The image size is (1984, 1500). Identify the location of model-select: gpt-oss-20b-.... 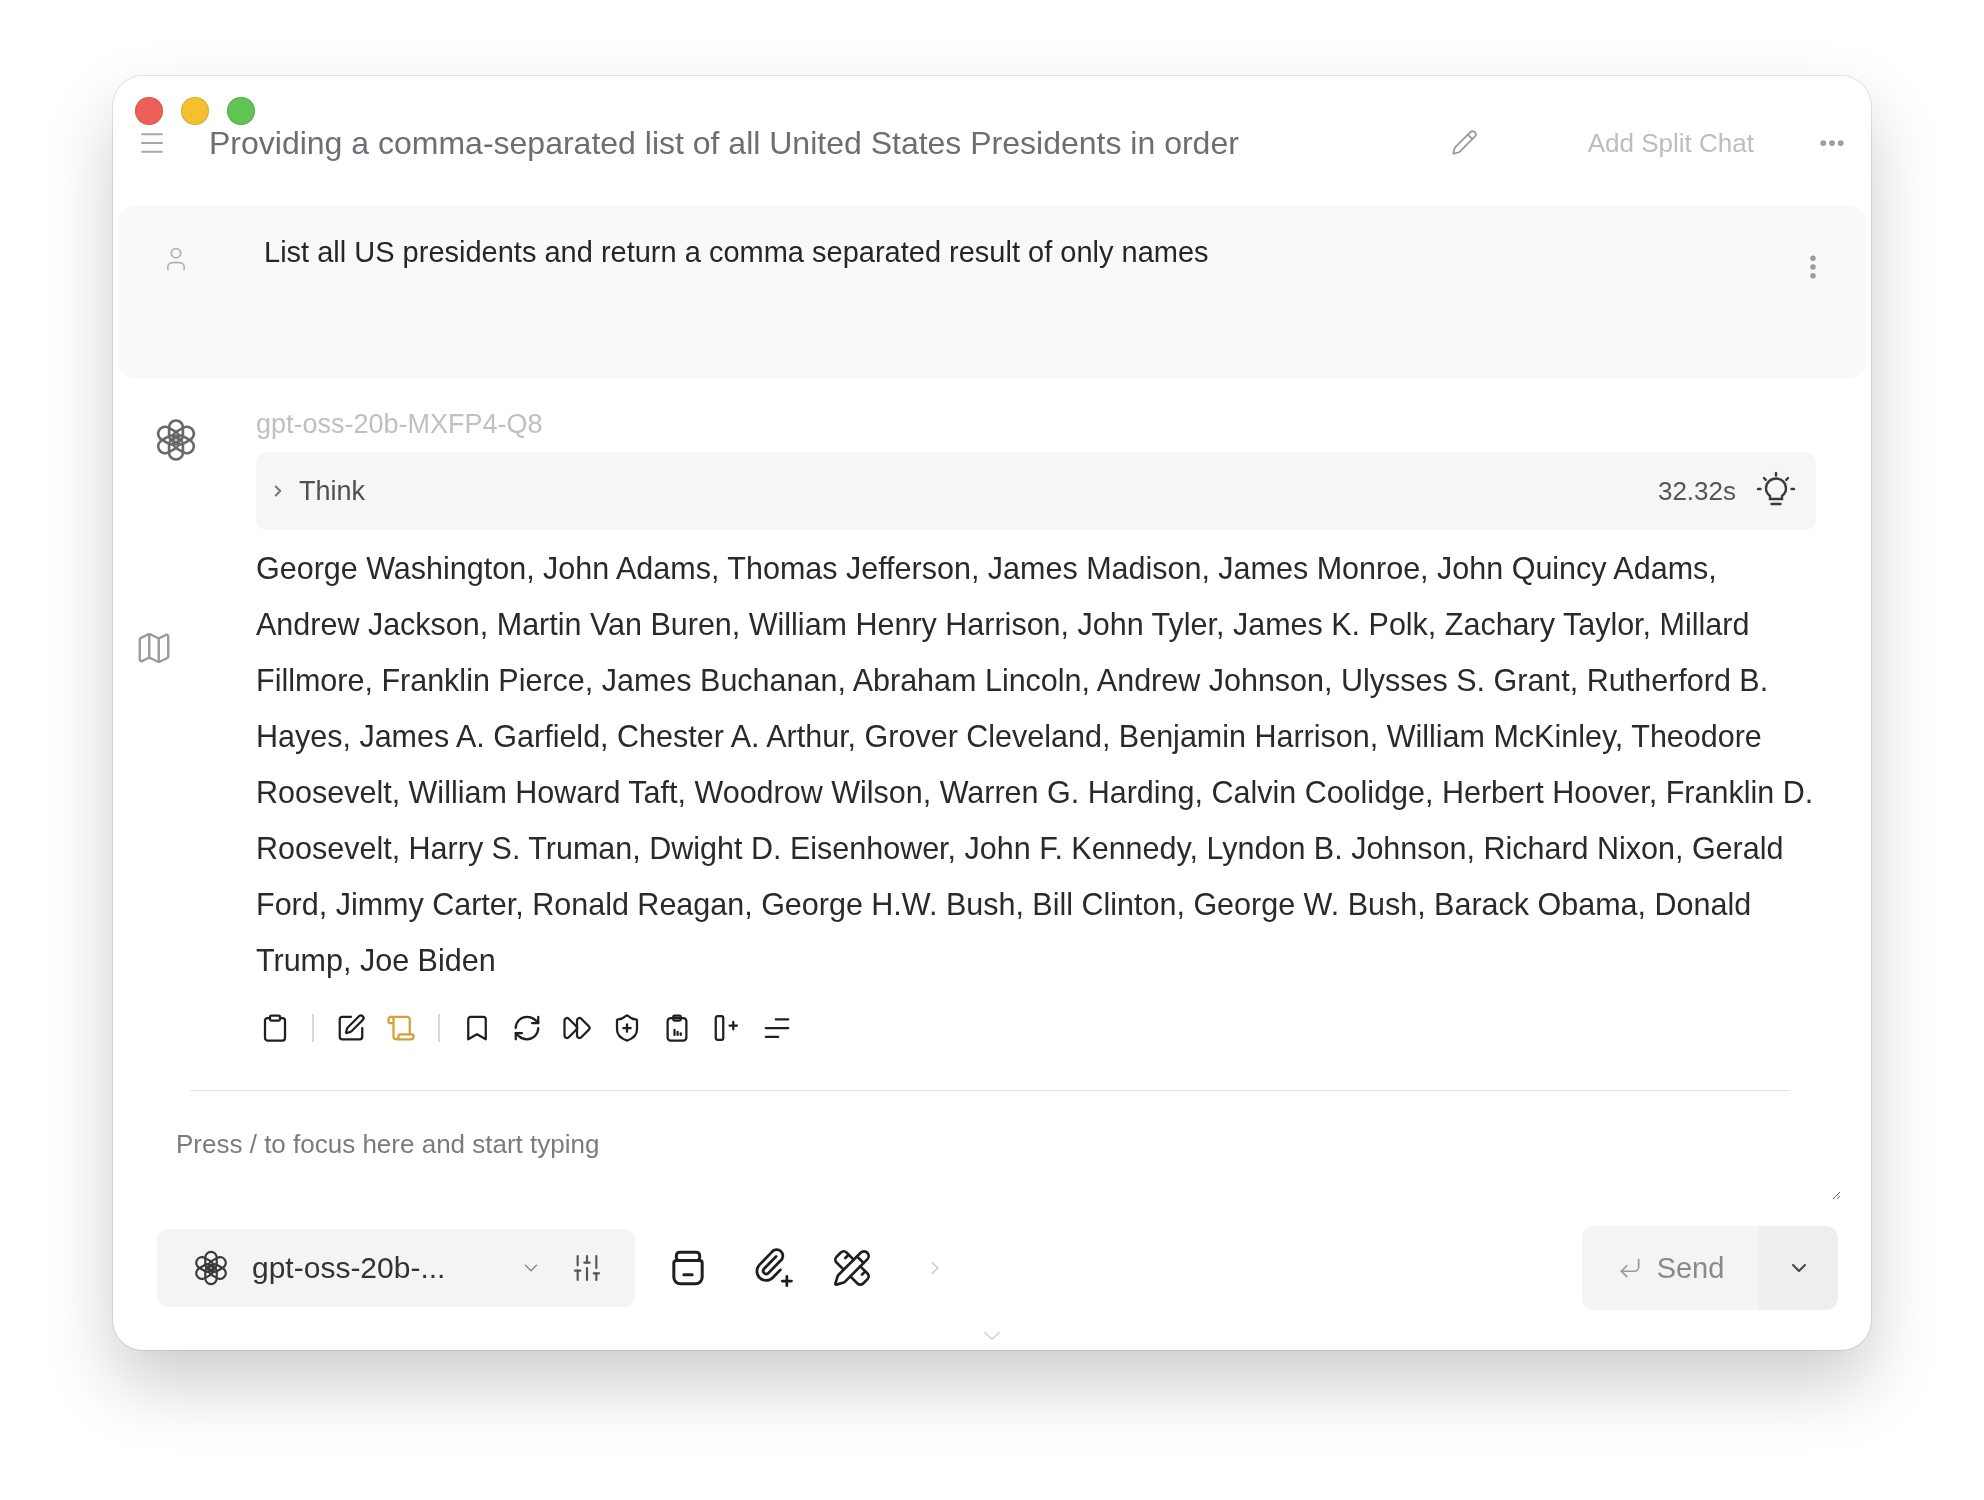
(367, 1268).